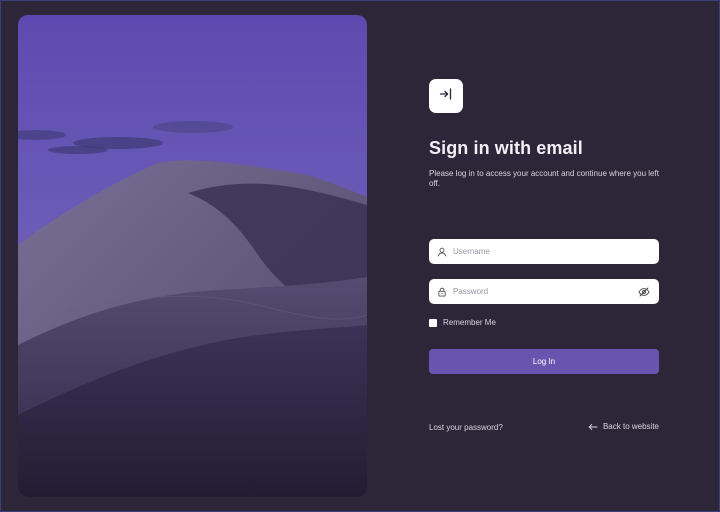 The width and height of the screenshot is (720, 512). Describe the element at coordinates (506, 148) in the screenshot. I see `page-title: Sign in with email` at that location.